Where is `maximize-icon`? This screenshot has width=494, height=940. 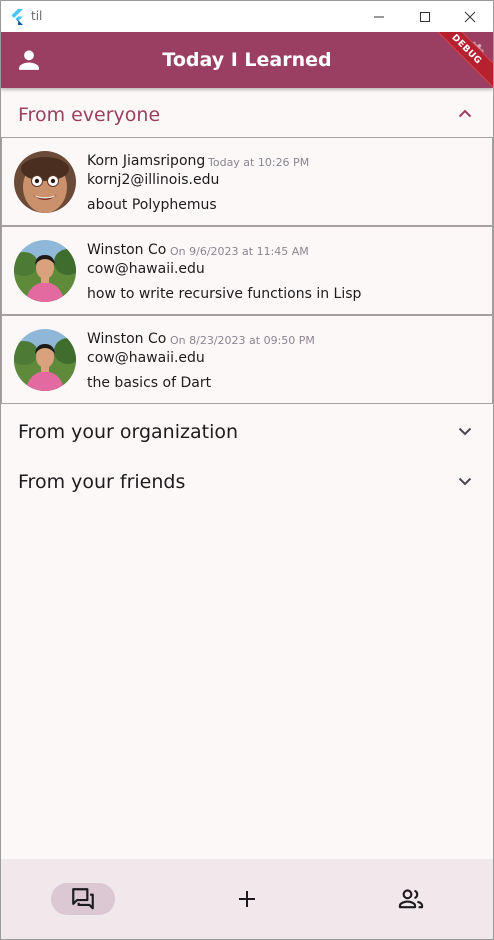 maximize-icon is located at coordinates (425, 16).